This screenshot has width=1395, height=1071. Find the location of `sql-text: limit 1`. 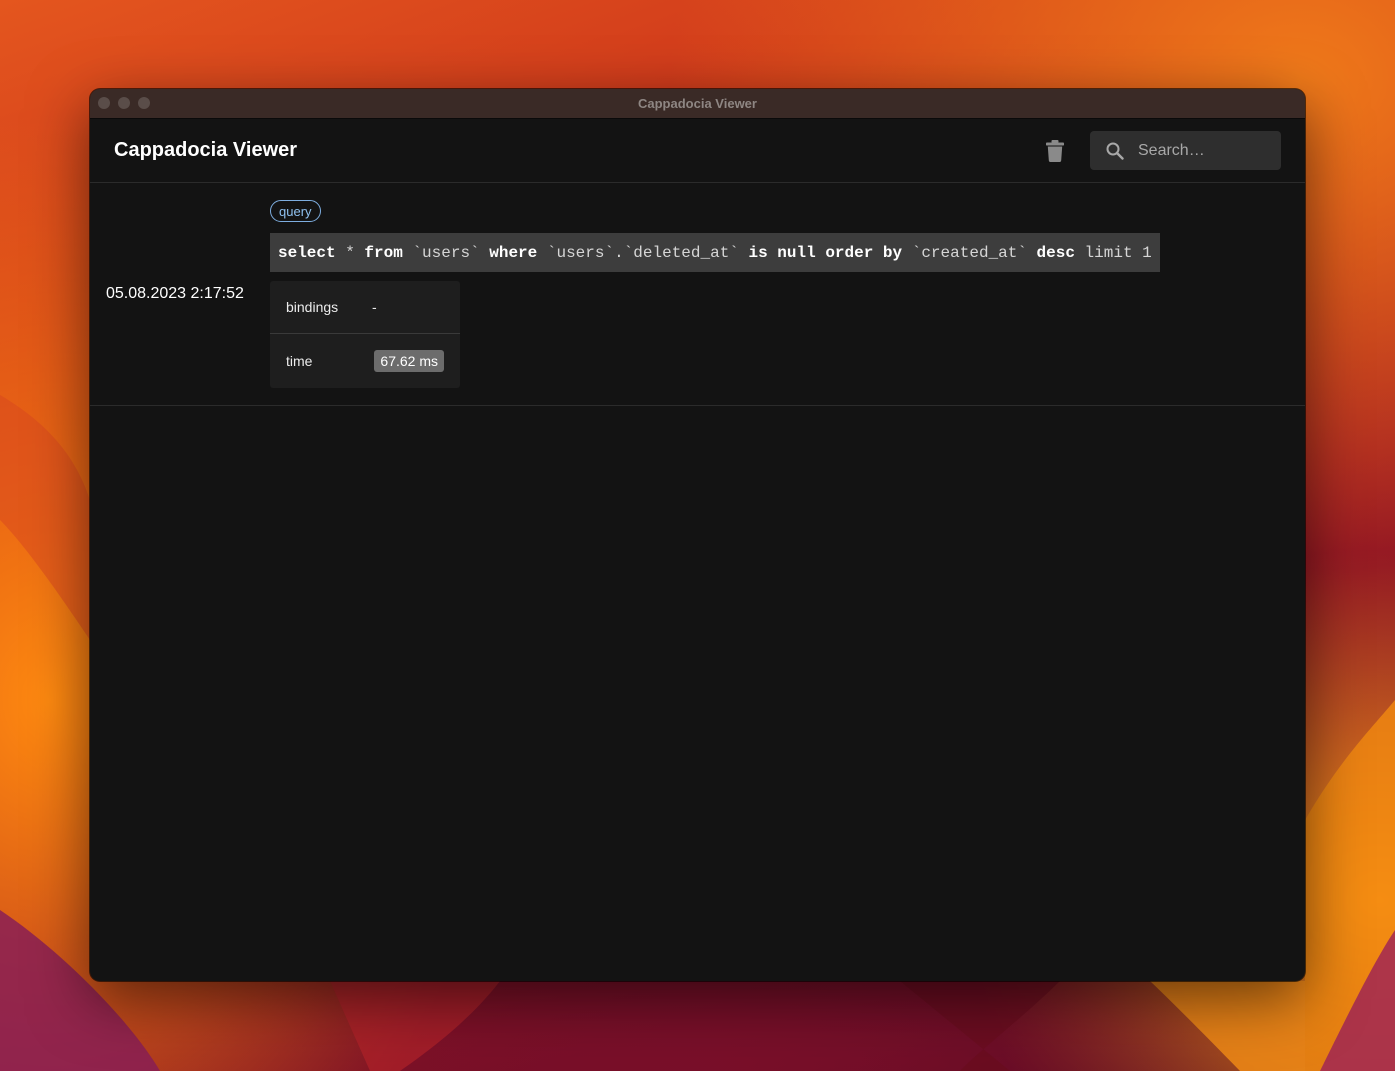

sql-text: limit 1 is located at coordinates (1113, 252).